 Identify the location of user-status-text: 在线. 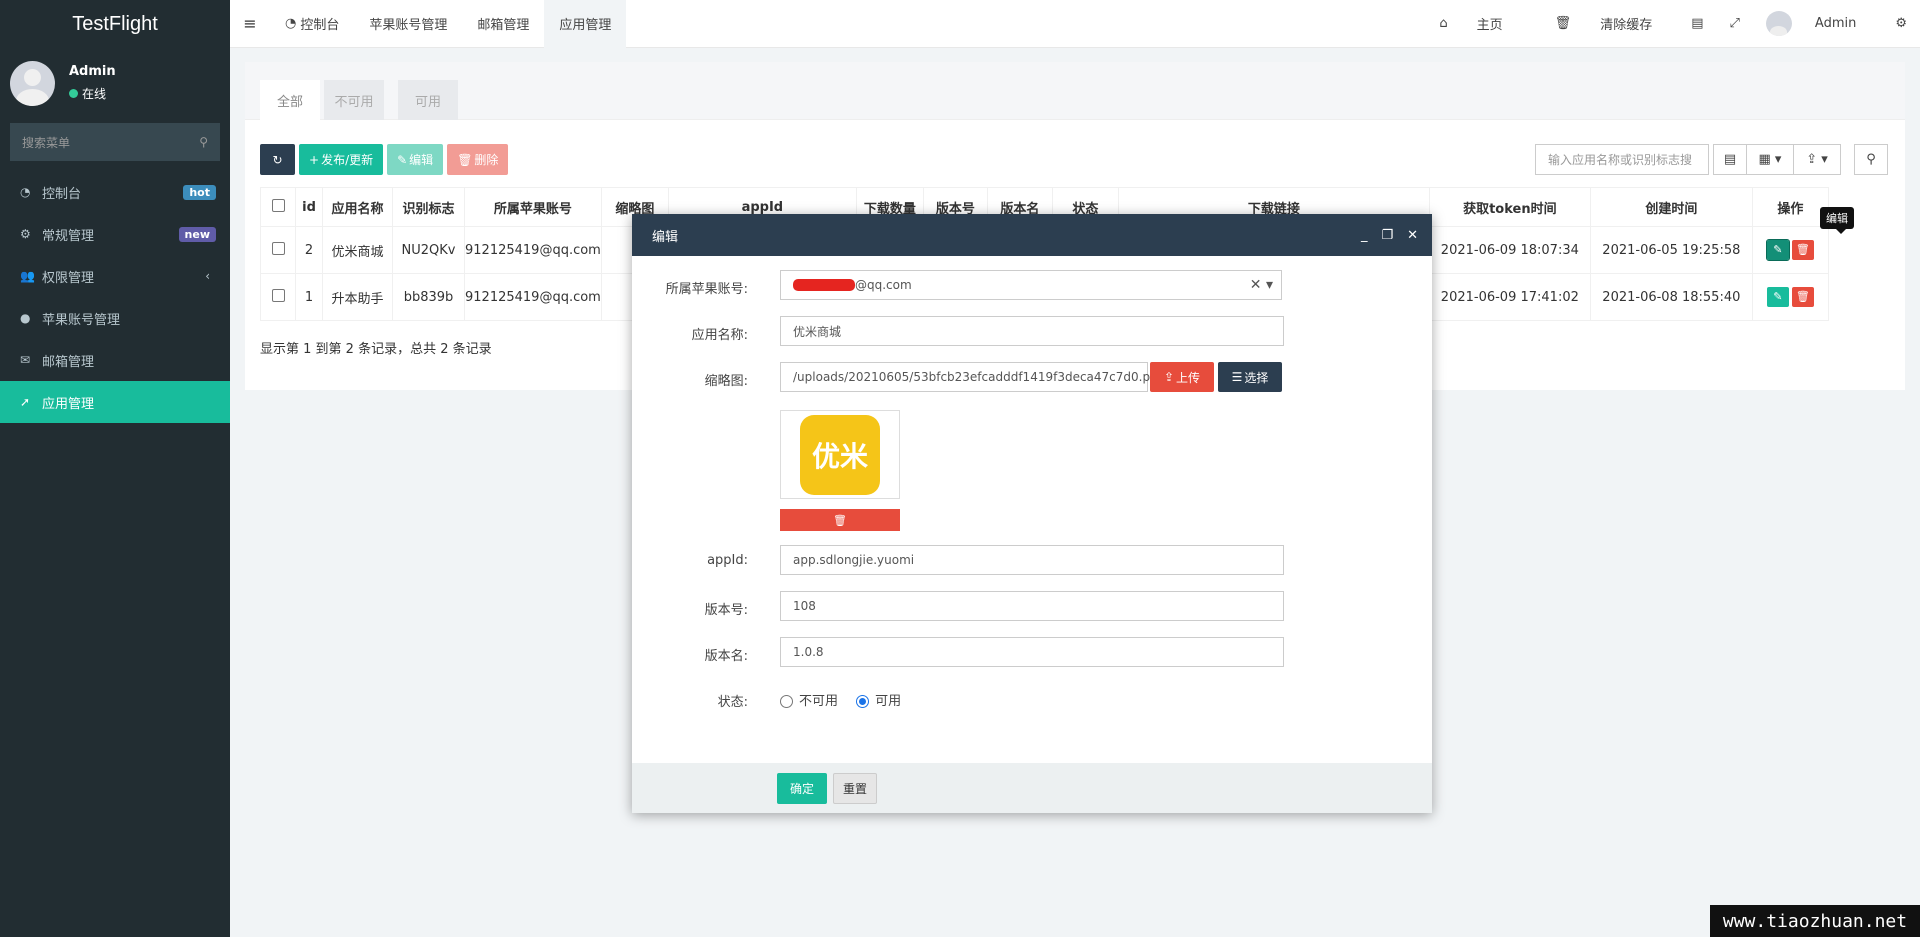
(94, 94).